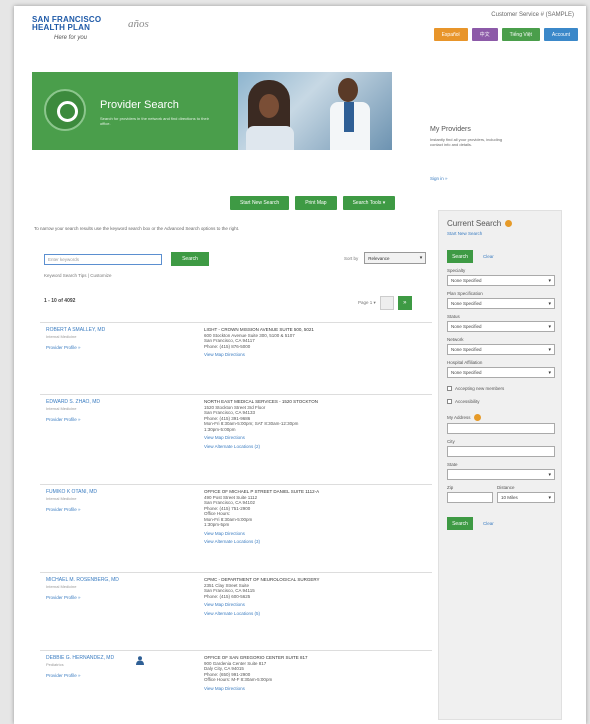 This screenshot has height=724, width=590. I want to click on current-search-title: Current Search, so click(500, 223).